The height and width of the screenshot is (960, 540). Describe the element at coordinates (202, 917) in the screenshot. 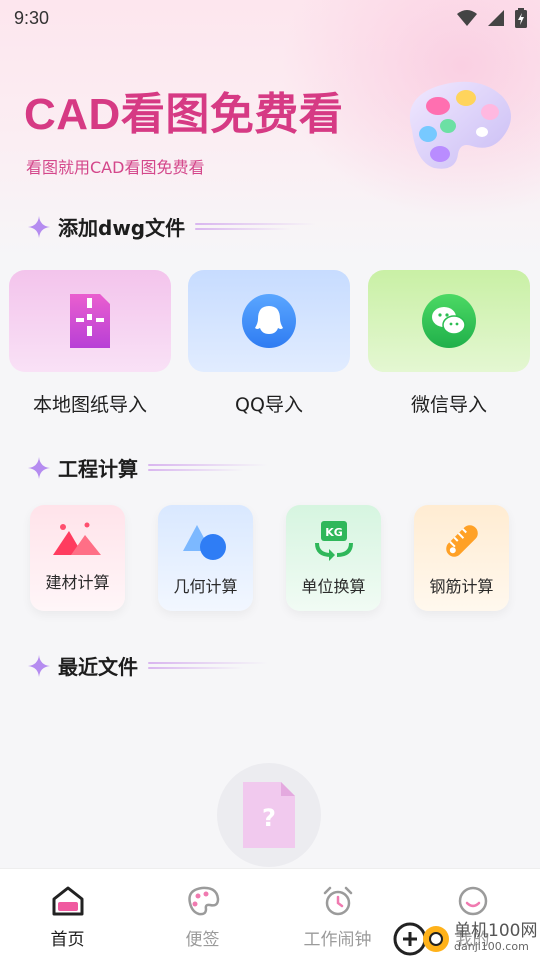

I see `nav-notes: 便签` at that location.